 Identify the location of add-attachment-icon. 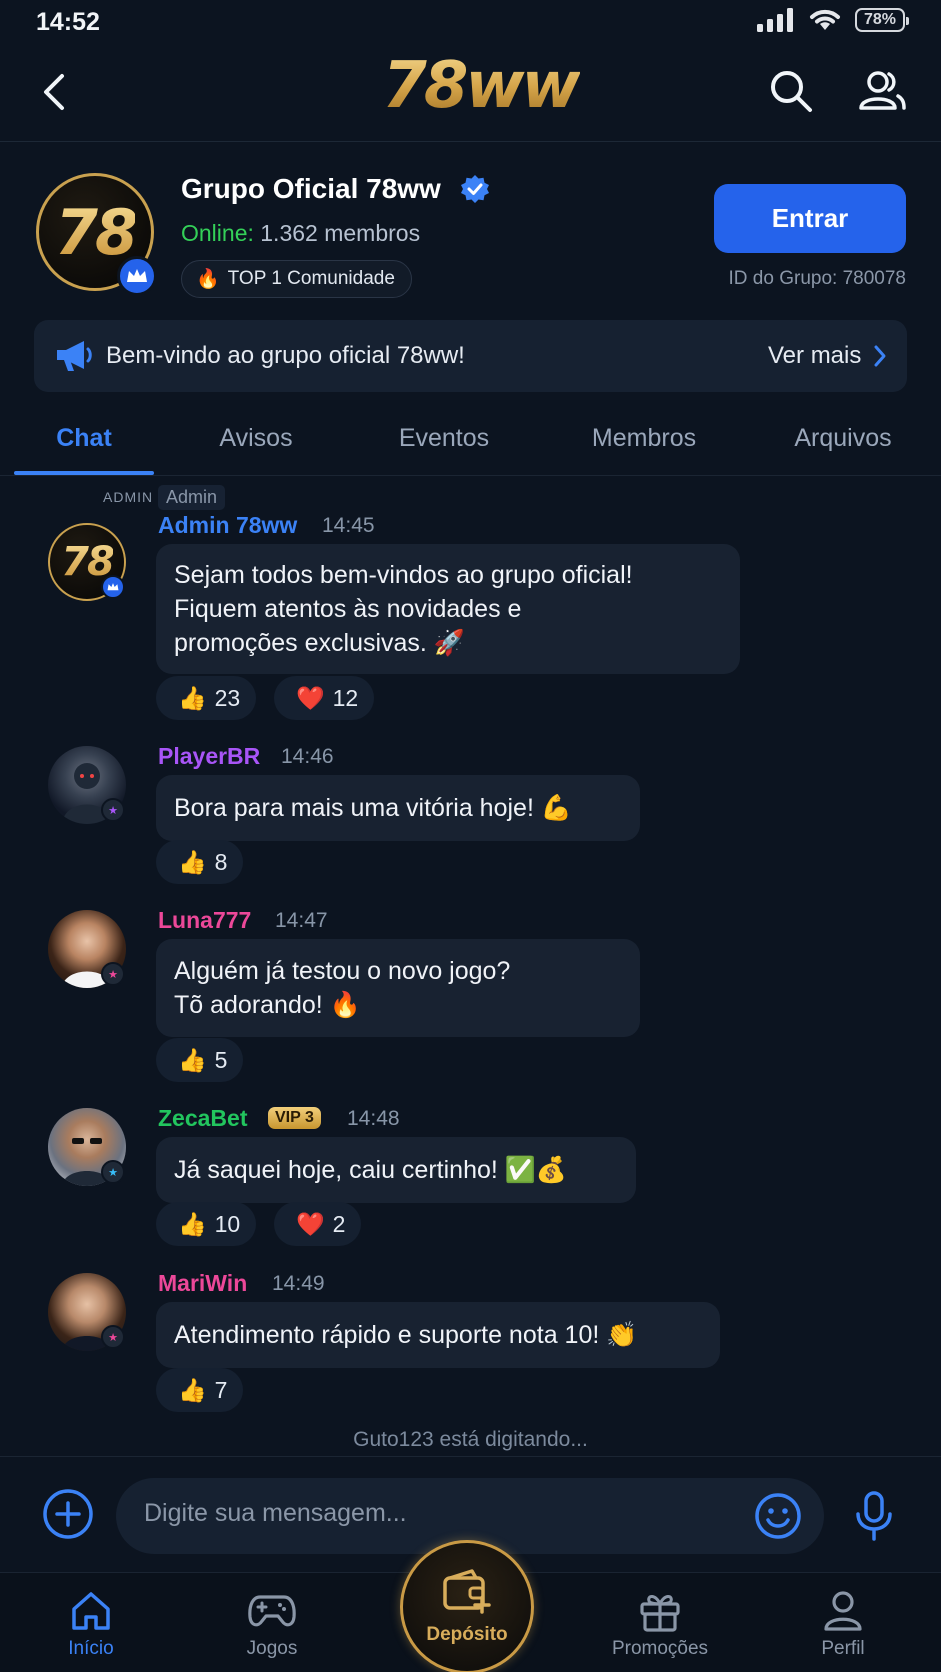
(68, 1514).